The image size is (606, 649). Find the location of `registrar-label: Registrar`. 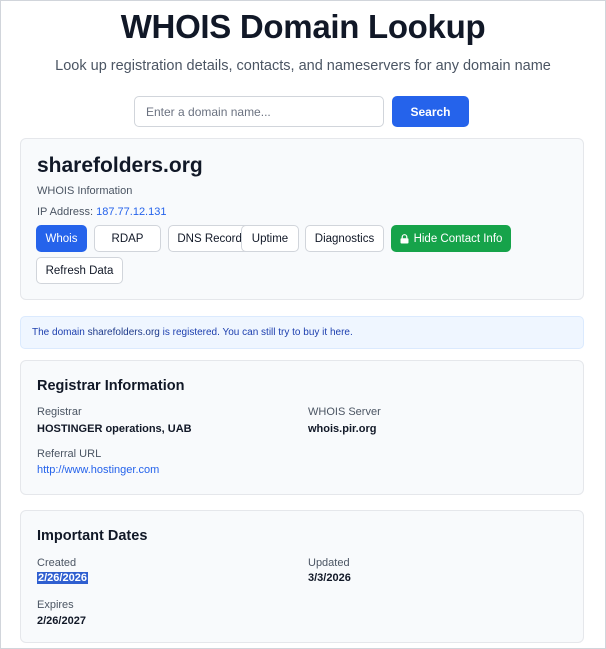

registrar-label: Registrar is located at coordinates (59, 412).